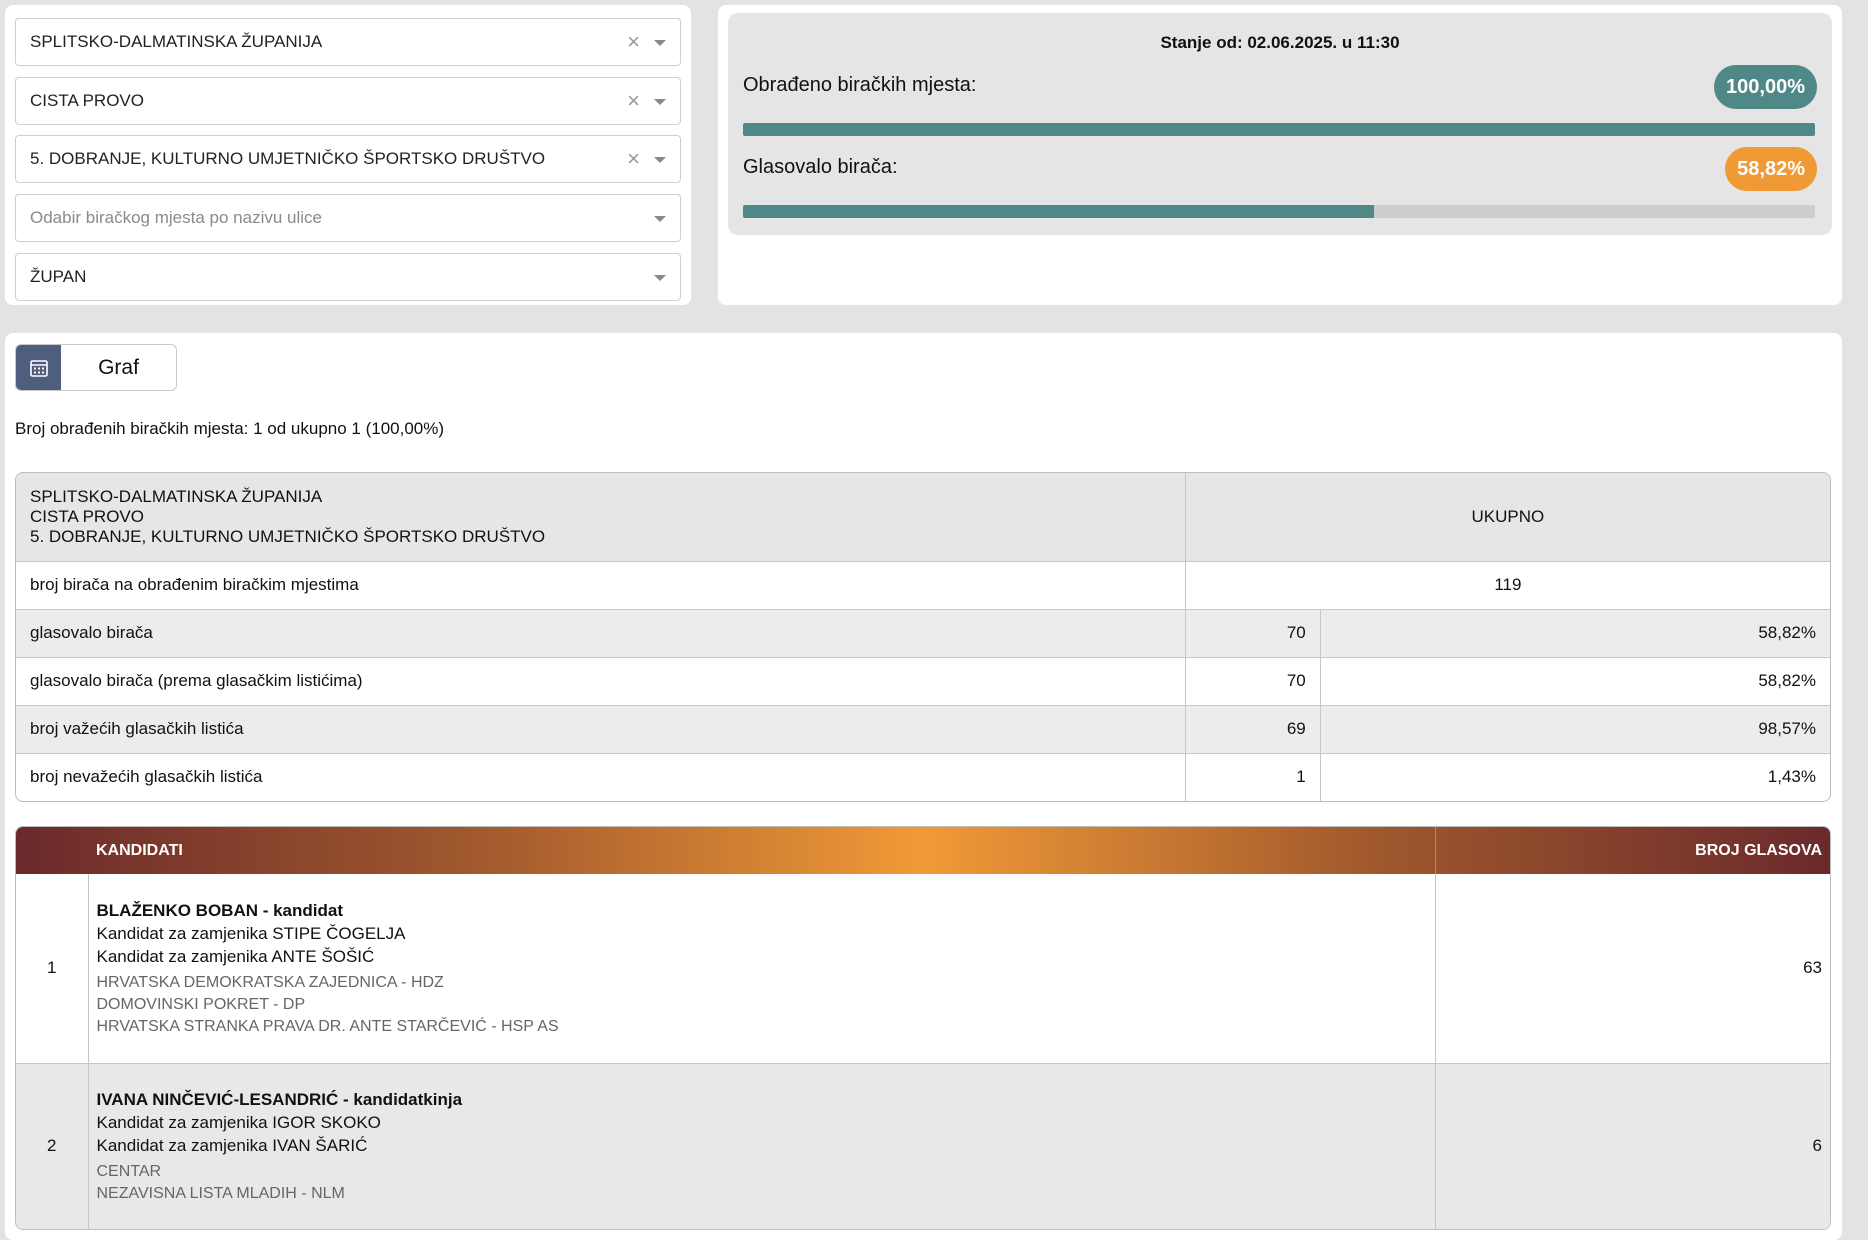 This screenshot has width=1868, height=1240. Describe the element at coordinates (87, 516) in the screenshot. I see `summary-location-city: CISTA PROVO` at that location.